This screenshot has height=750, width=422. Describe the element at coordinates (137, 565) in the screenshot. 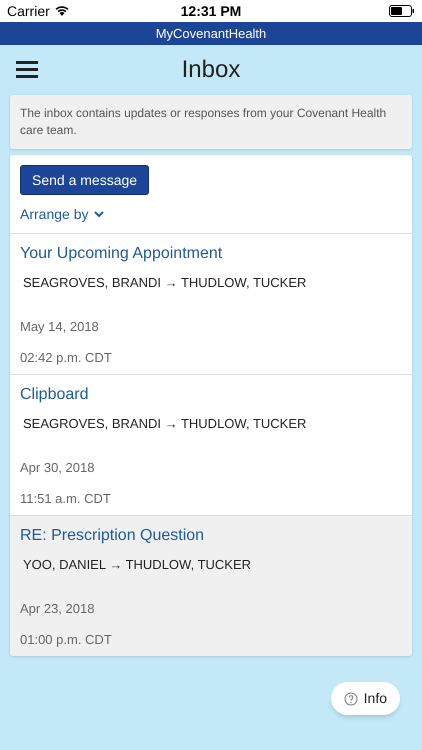

I see `message-participants: YOO, DANIEL → THUDLOW, TUCKER` at that location.